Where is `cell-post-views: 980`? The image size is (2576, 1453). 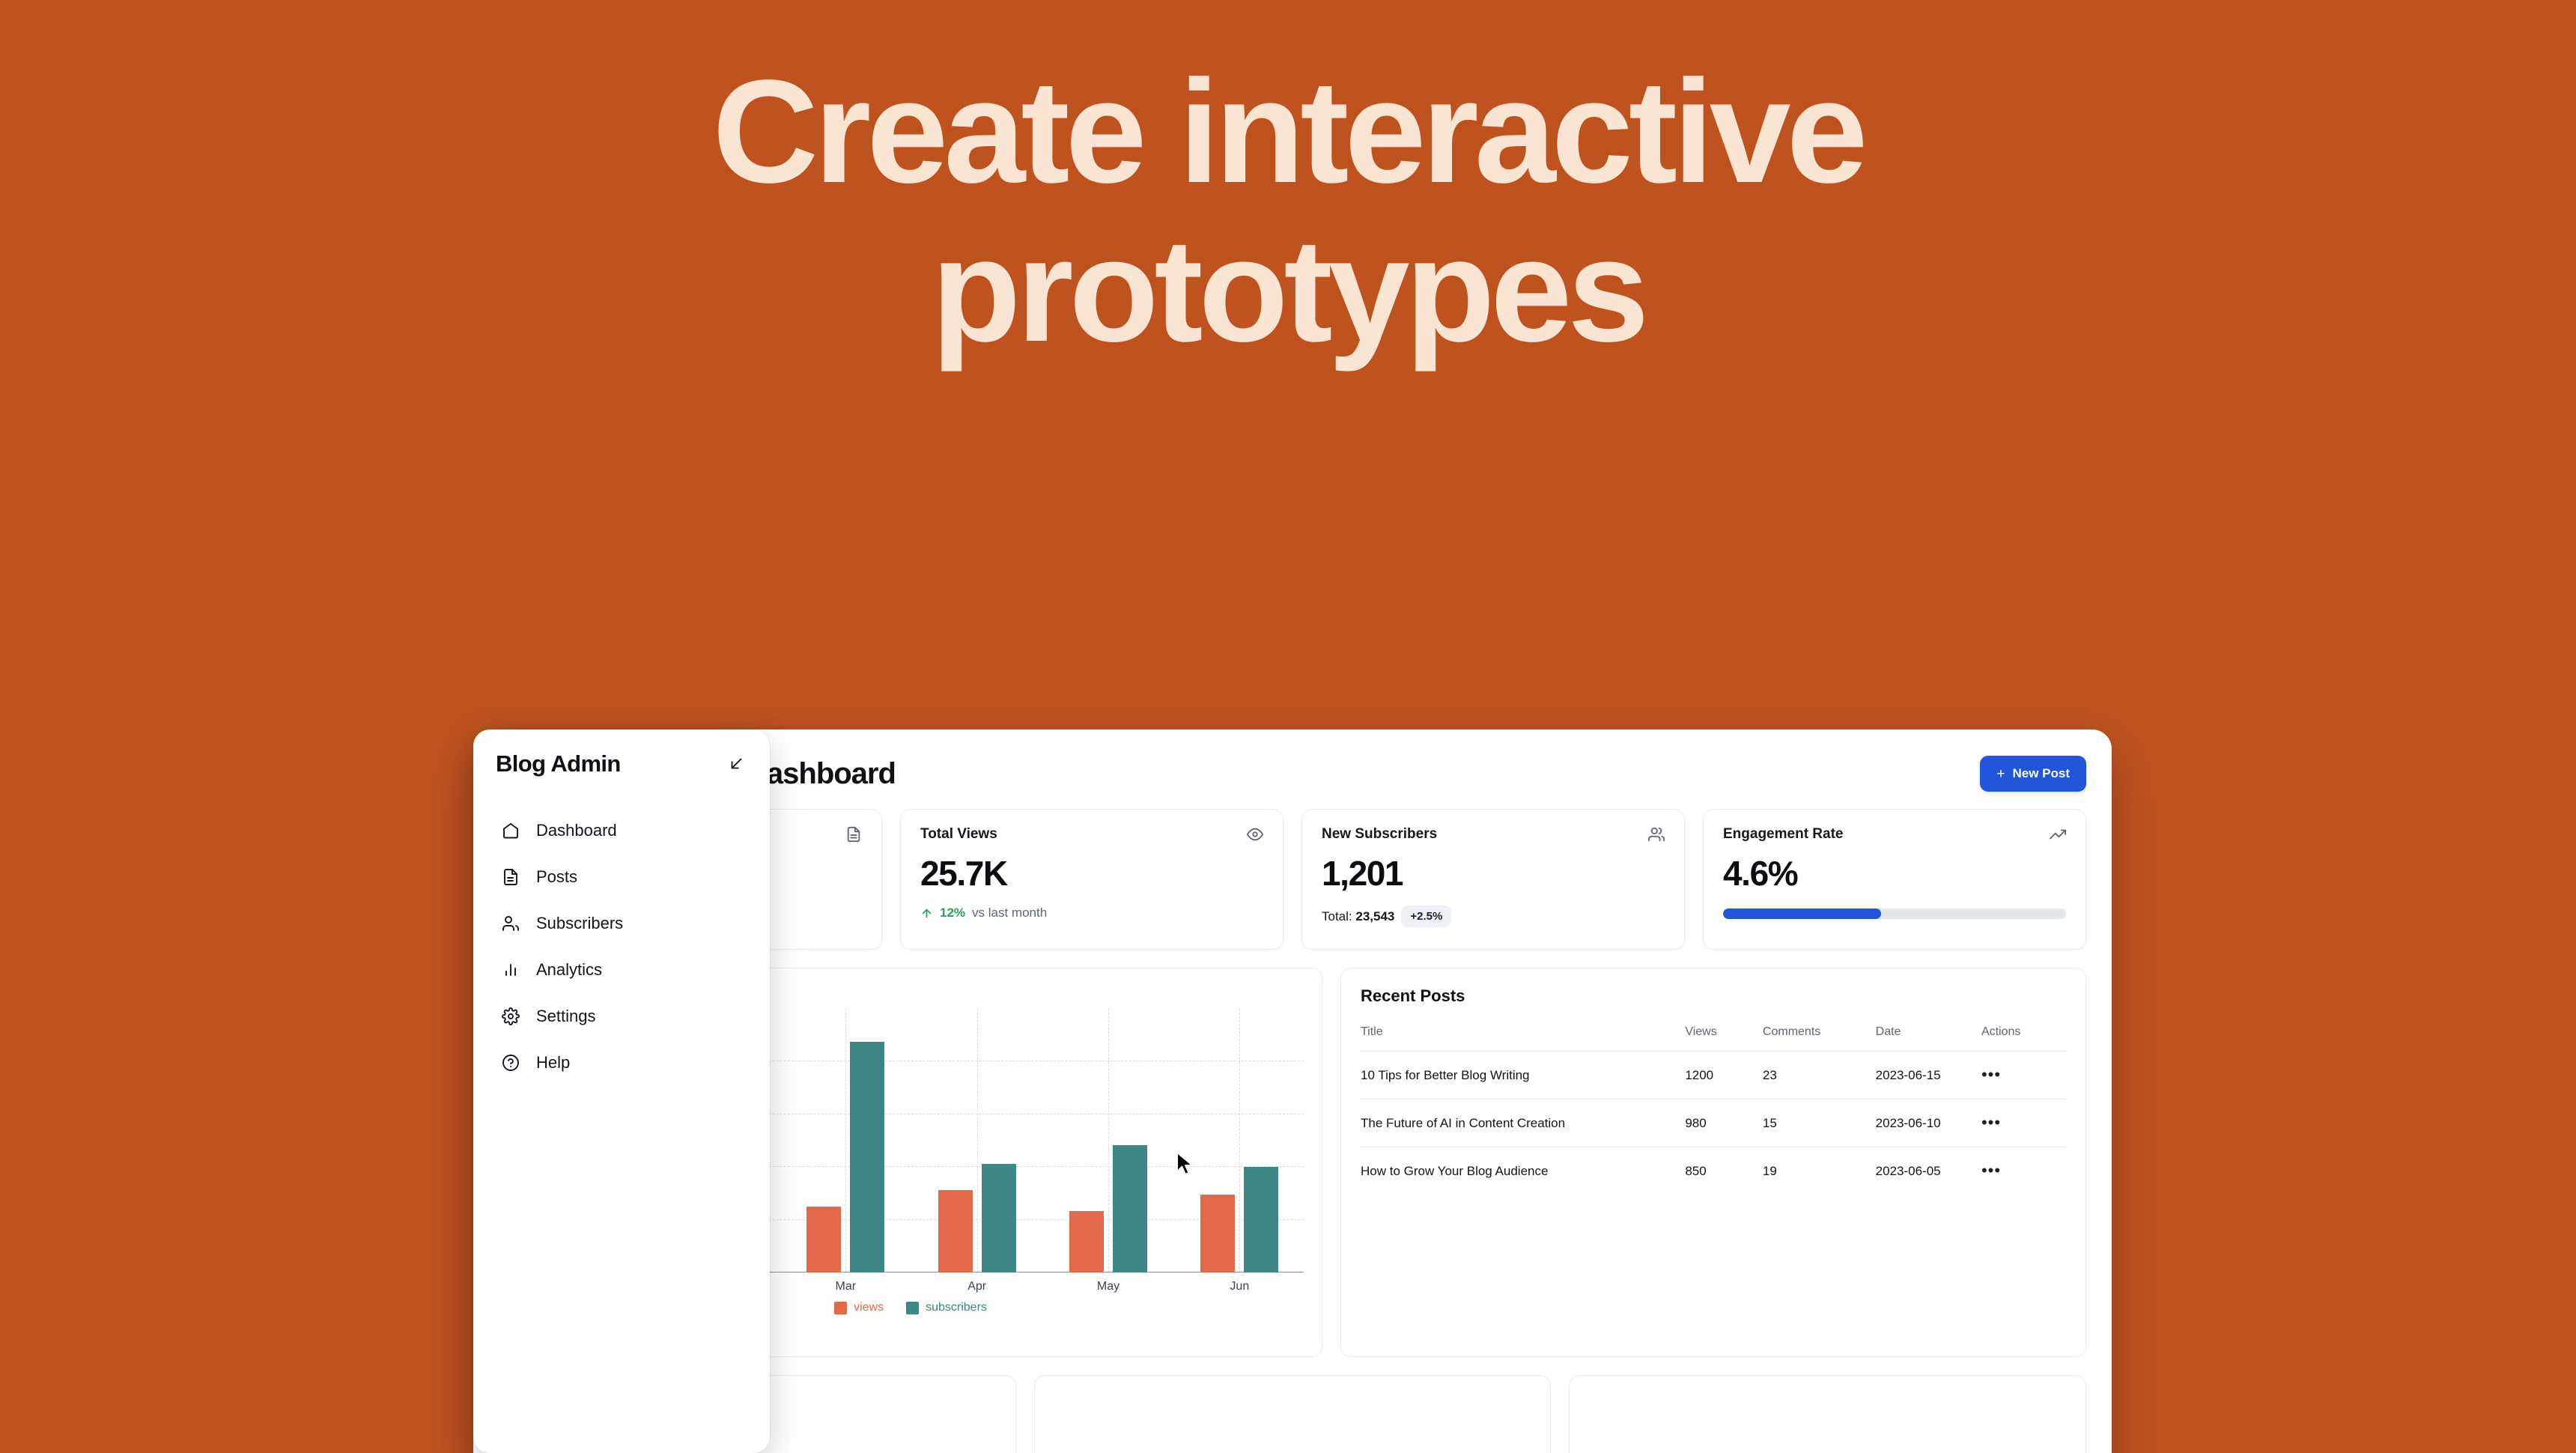 cell-post-views: 980 is located at coordinates (1724, 1123).